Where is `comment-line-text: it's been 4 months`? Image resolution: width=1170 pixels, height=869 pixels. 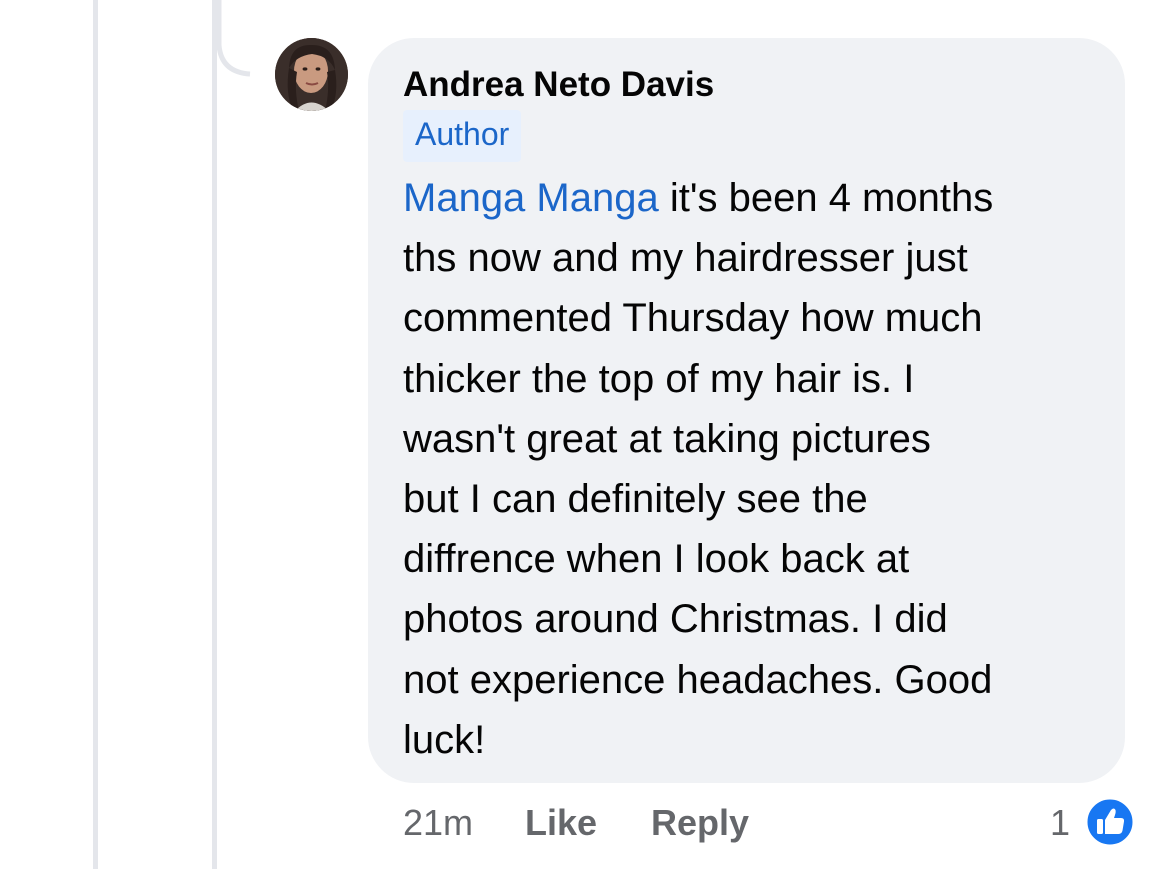 comment-line-text: it's been 4 months is located at coordinates (826, 198).